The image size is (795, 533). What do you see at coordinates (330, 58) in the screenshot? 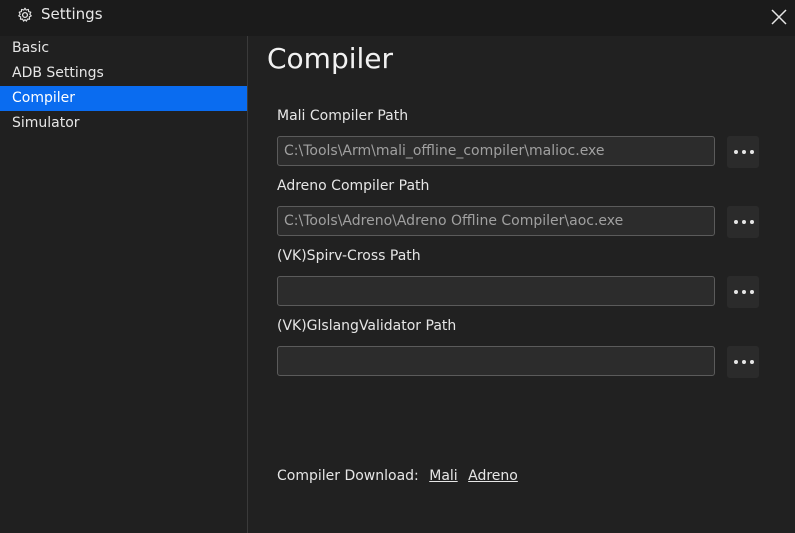
I see `page-title: Compiler` at bounding box center [330, 58].